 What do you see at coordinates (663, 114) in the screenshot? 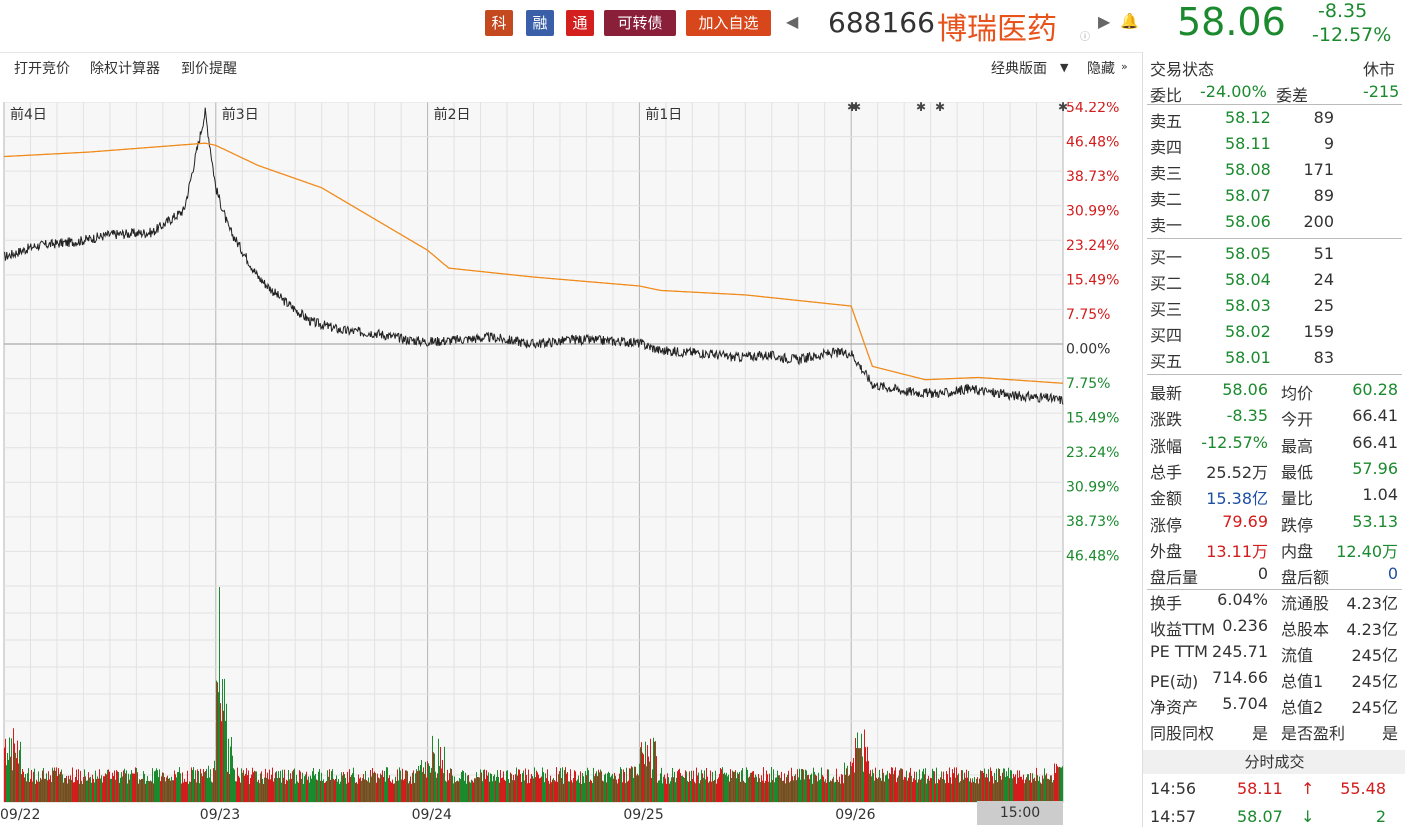
I see `day-label: 前1日` at bounding box center [663, 114].